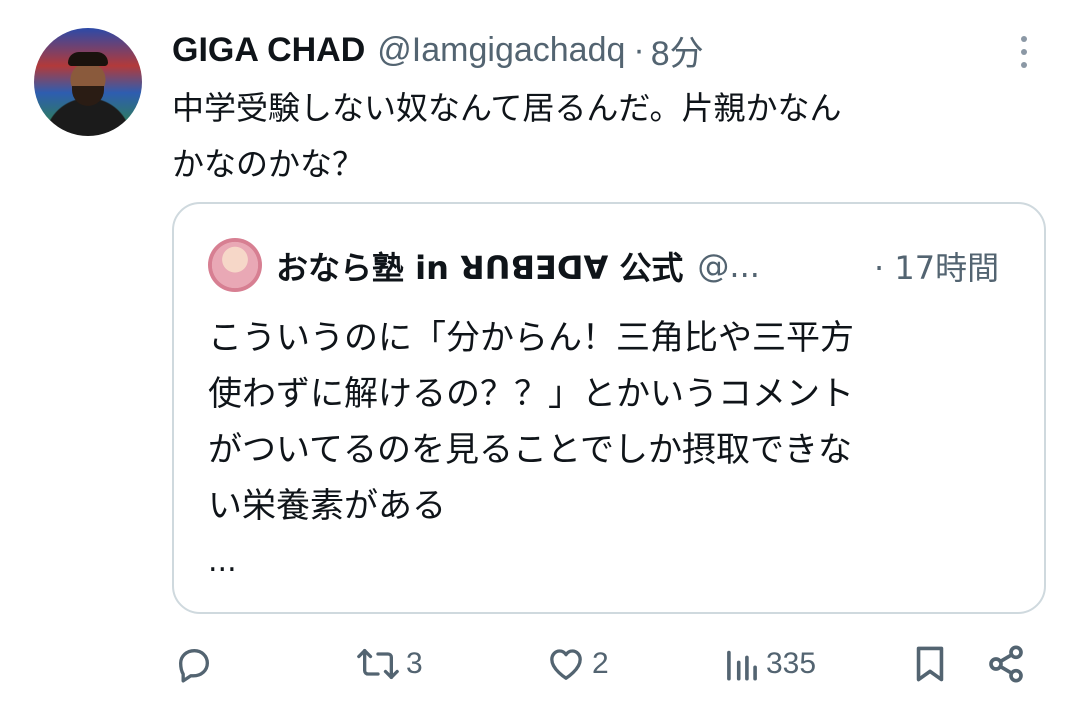 Image resolution: width=1080 pixels, height=707 pixels. I want to click on tweet-text: 中学受験しない奴なんて居るんだ。片親かなん かなのかな？, so click(602, 136).